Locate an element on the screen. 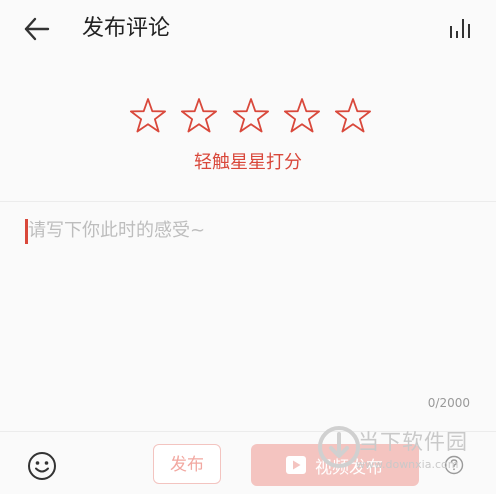 Image resolution: width=496 pixels, height=494 pixels. stats-button is located at coordinates (461, 29).